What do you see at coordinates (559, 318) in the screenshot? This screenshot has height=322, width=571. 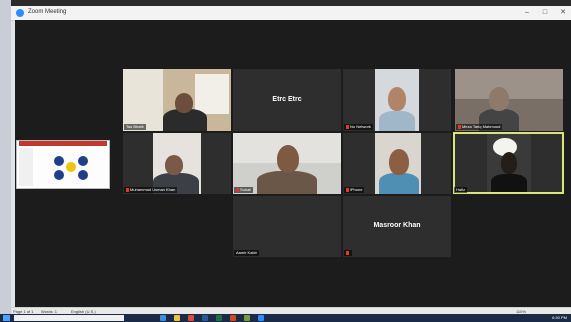 I see `taskbar-clock: 6:30 PM` at bounding box center [559, 318].